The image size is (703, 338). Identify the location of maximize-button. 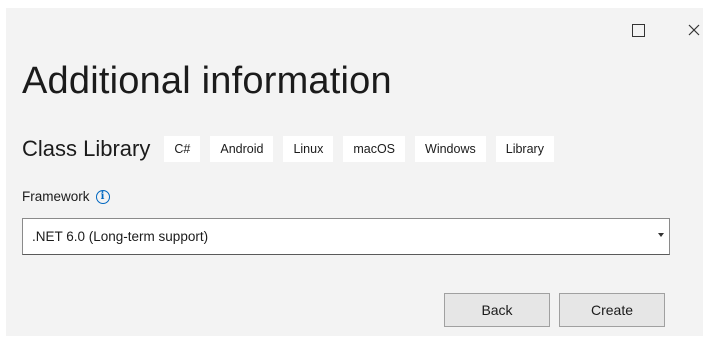
(638, 30).